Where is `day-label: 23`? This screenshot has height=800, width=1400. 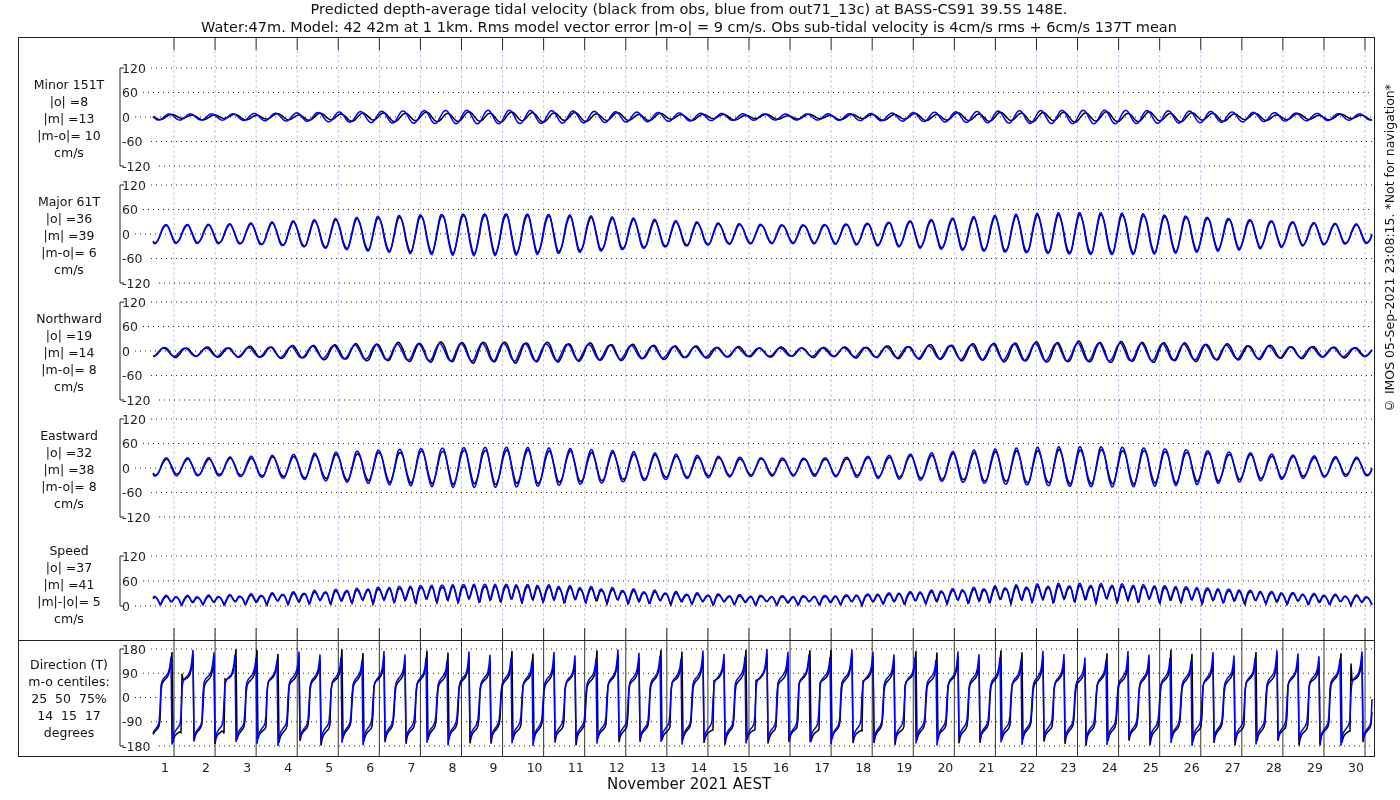
day-label: 23 is located at coordinates (1068, 767).